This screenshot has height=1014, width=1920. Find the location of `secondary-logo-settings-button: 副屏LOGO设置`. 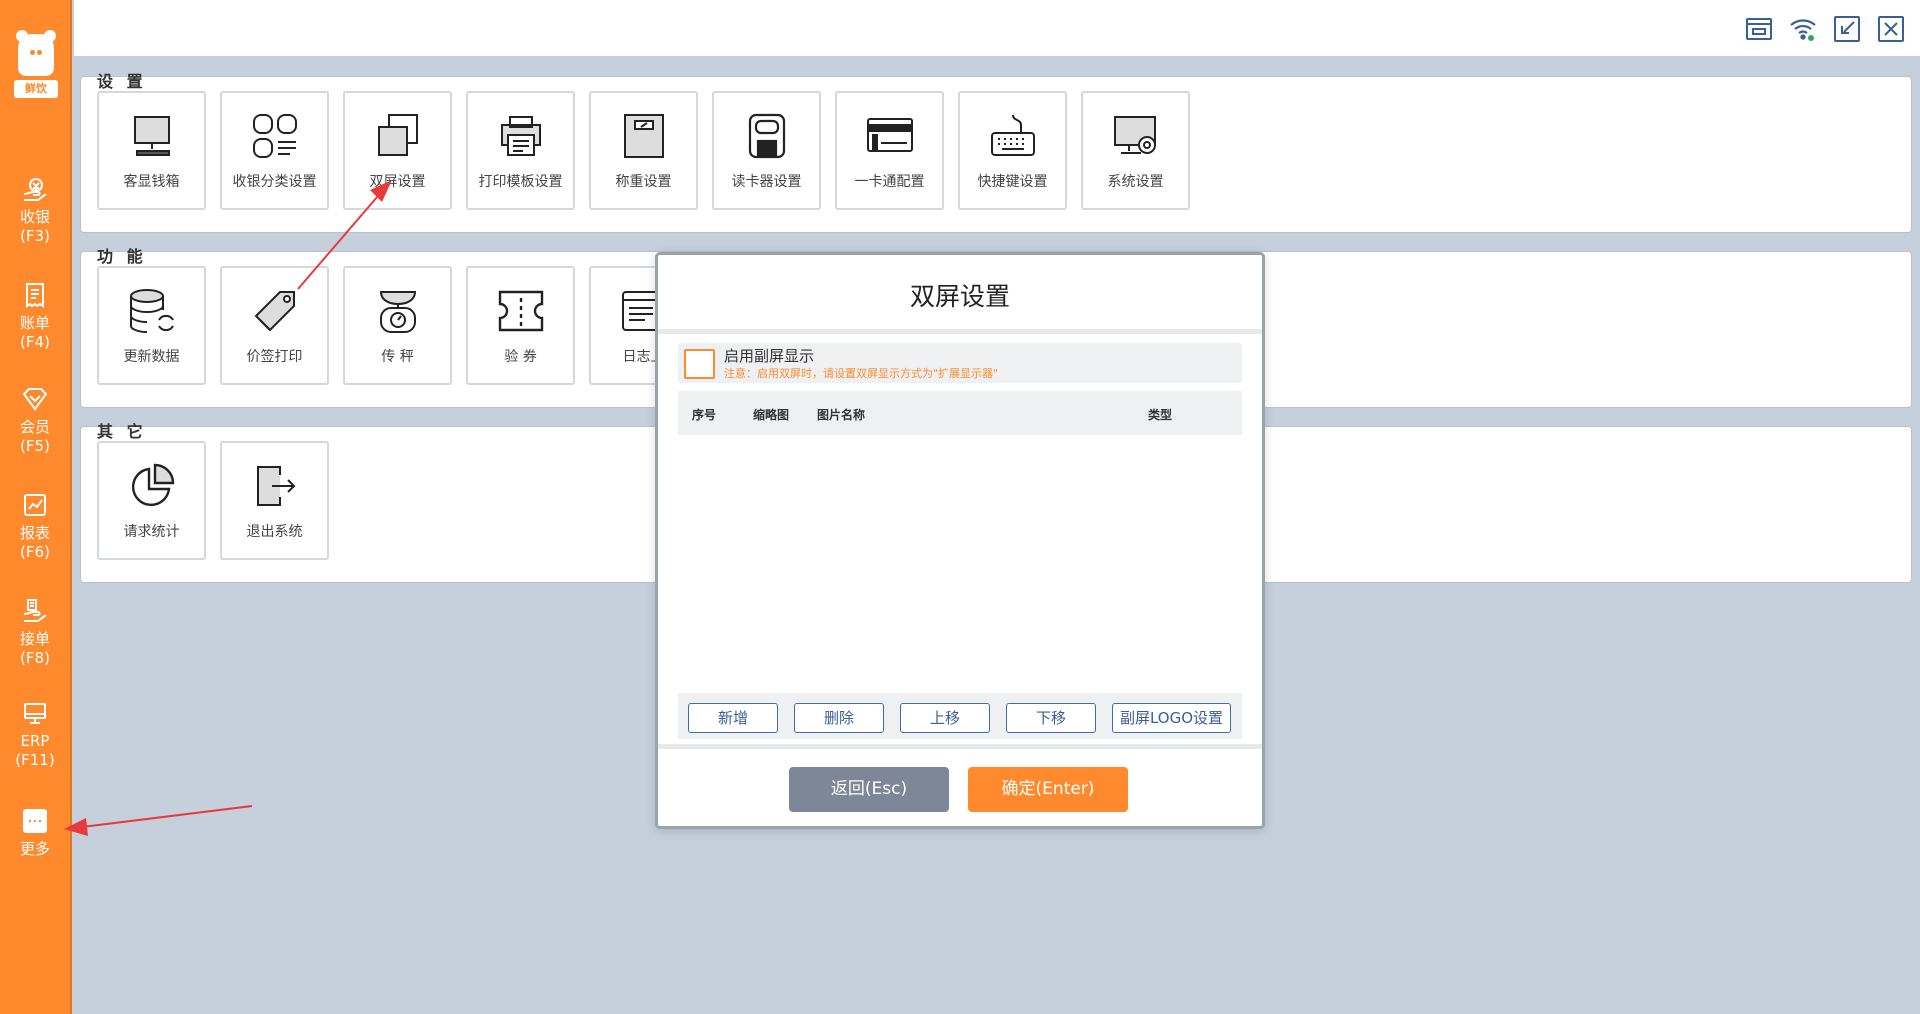

secondary-logo-settings-button: 副屏LOGO设置 is located at coordinates (1171, 718).